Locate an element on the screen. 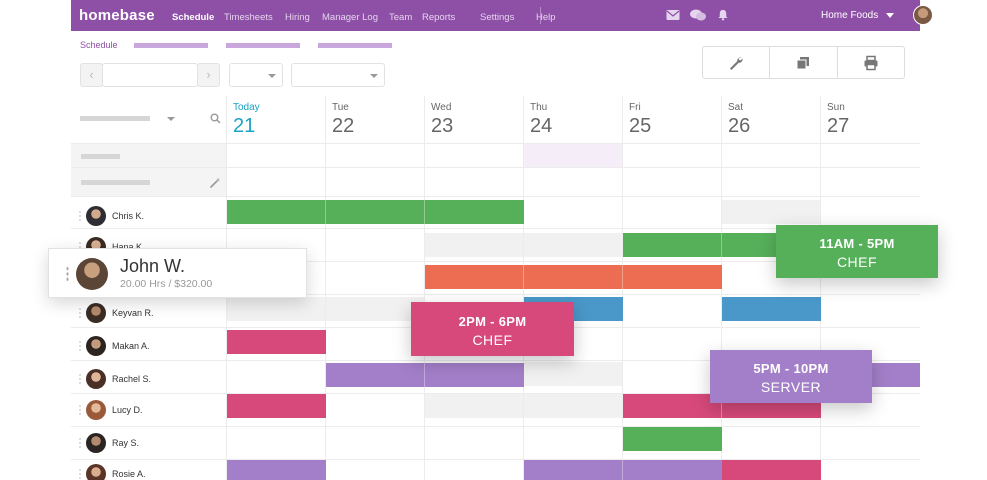  view-select is located at coordinates (256, 75).